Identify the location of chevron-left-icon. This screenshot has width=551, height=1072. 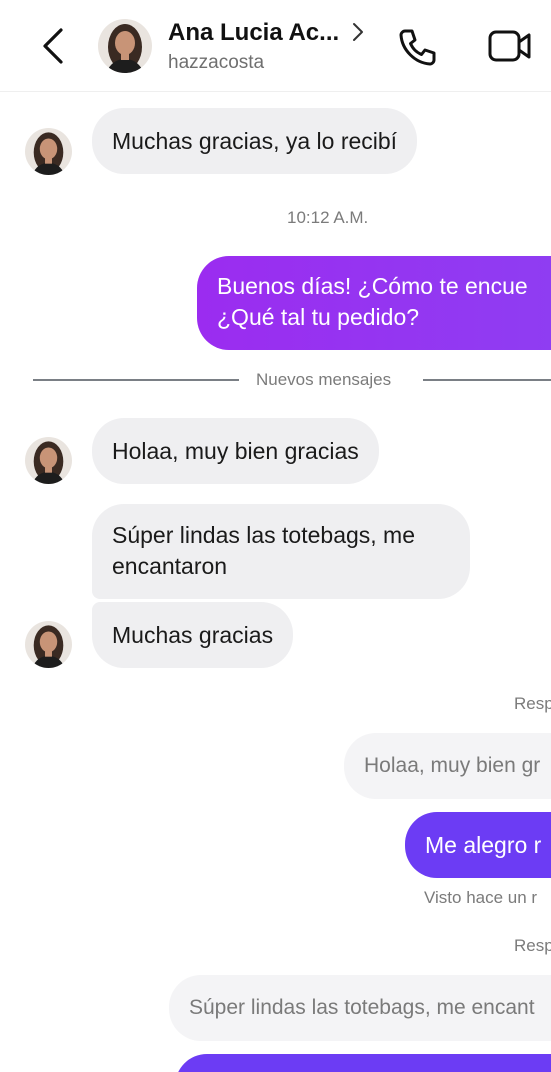
(53, 46).